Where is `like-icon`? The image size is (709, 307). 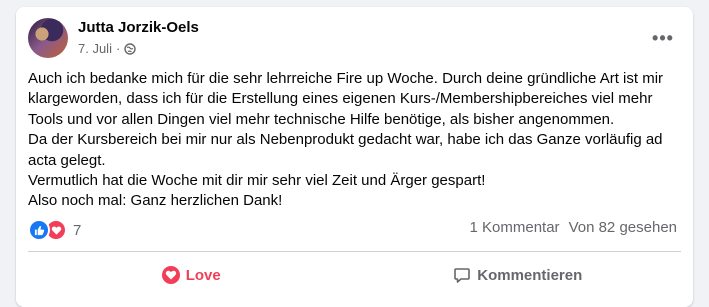 like-icon is located at coordinates (39, 230).